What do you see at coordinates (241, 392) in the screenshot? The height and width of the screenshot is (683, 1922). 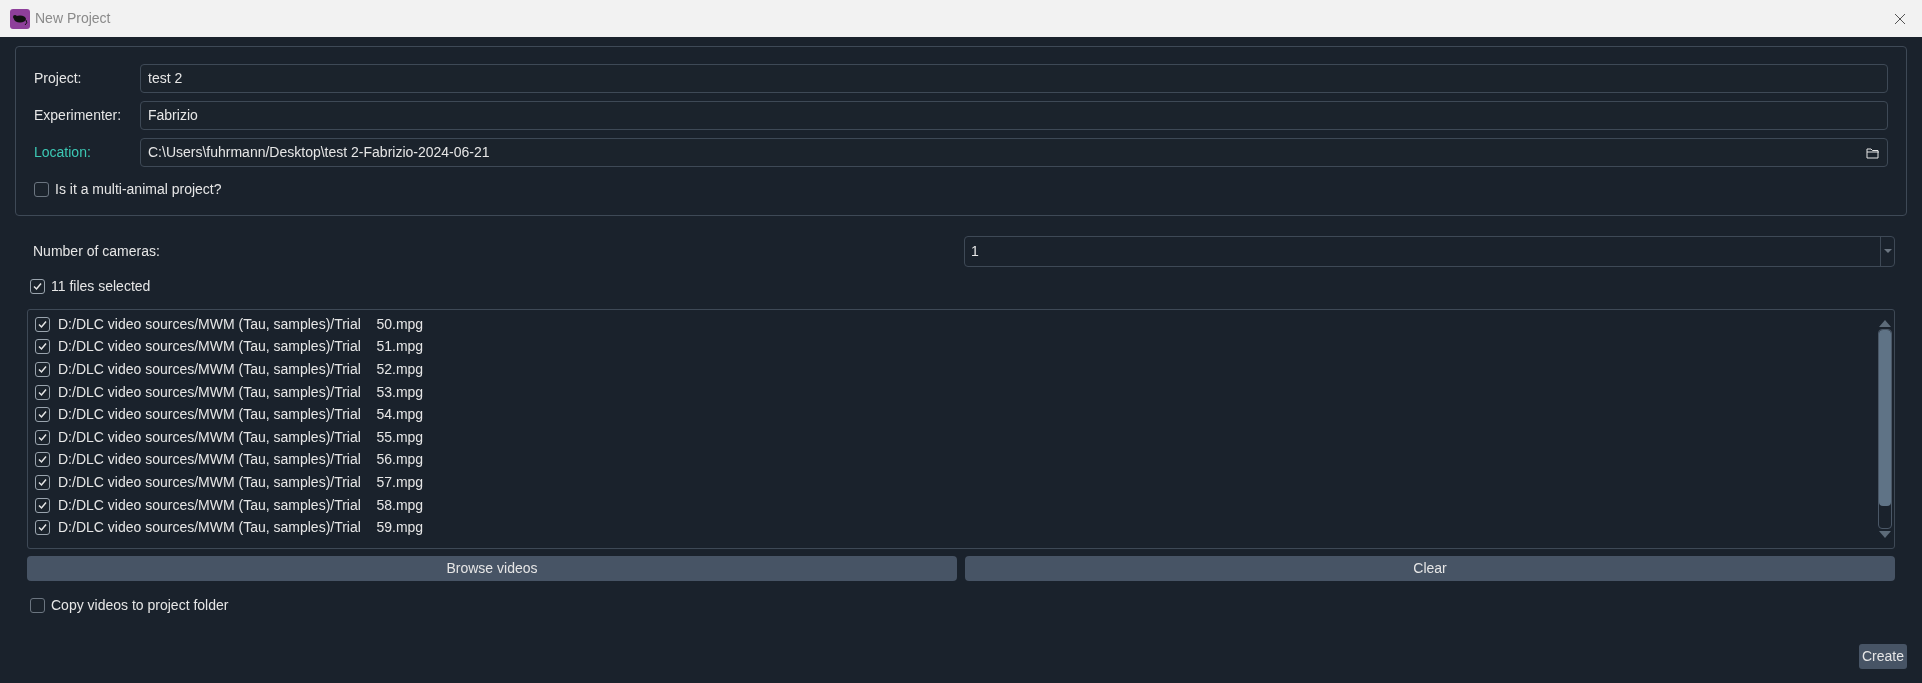 I see `file-path: D:/DLC video sources/MWM (Tau, samples)/Trial 53.mpg` at bounding box center [241, 392].